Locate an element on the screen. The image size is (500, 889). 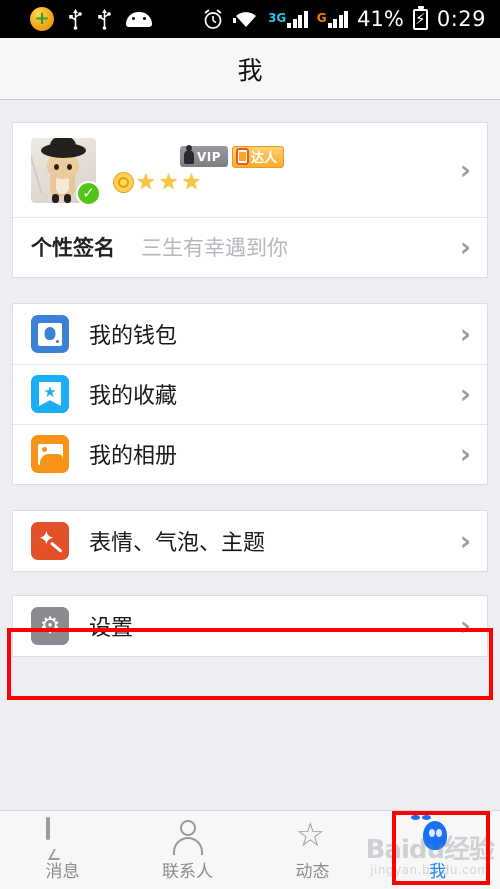
battery-charging-icon: ⚡ is located at coordinates (420, 17).